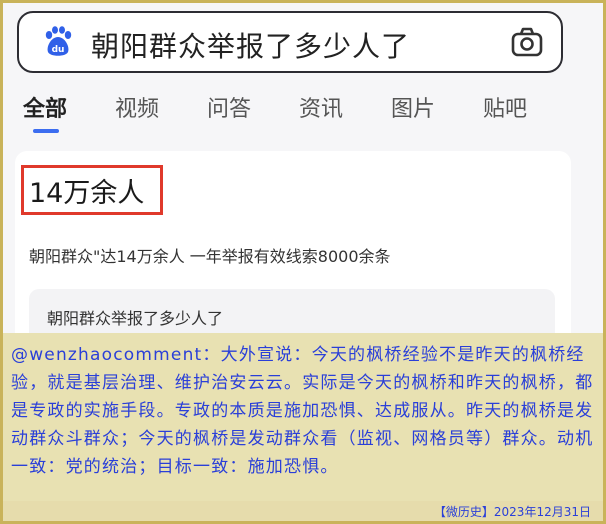 This screenshot has height=524, width=606. I want to click on tab-news: 资讯, so click(321, 107).